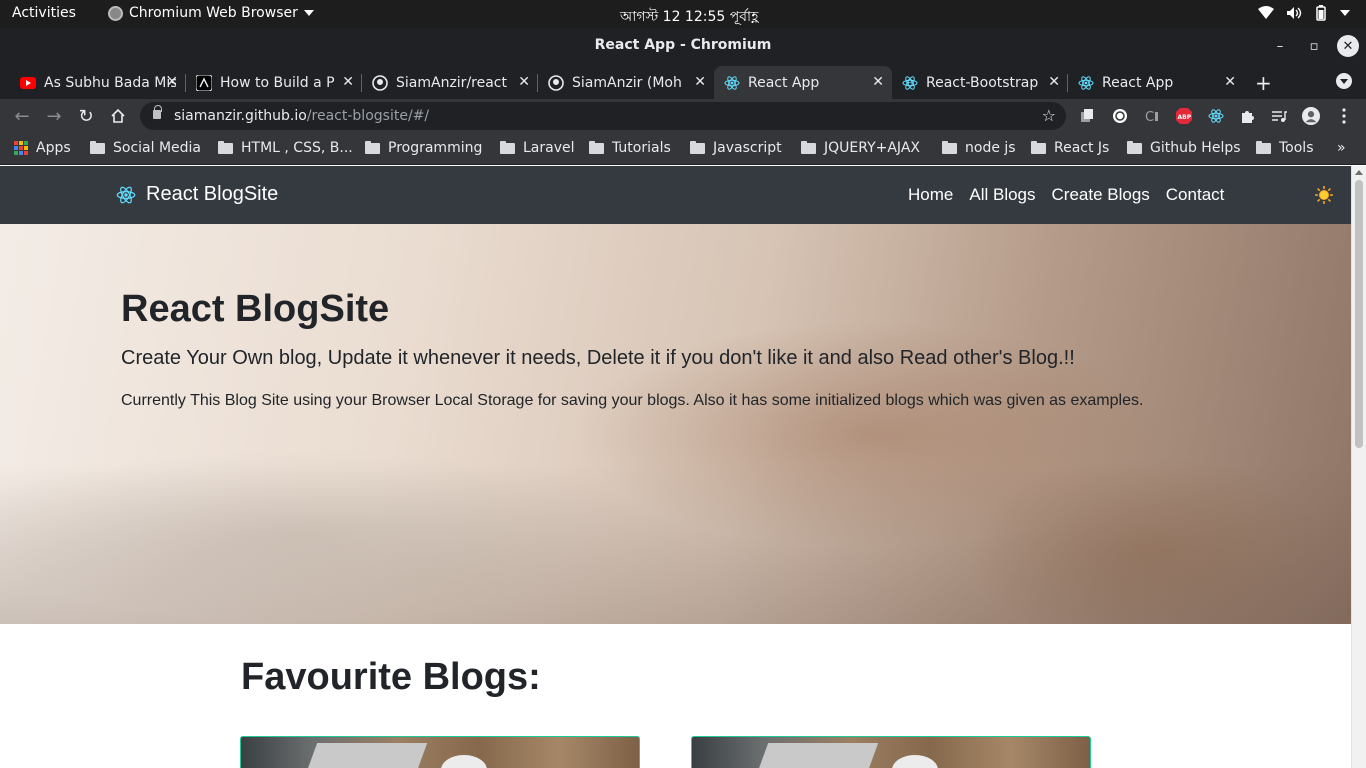 This screenshot has width=1366, height=768. I want to click on sun-icon, so click(1324, 195).